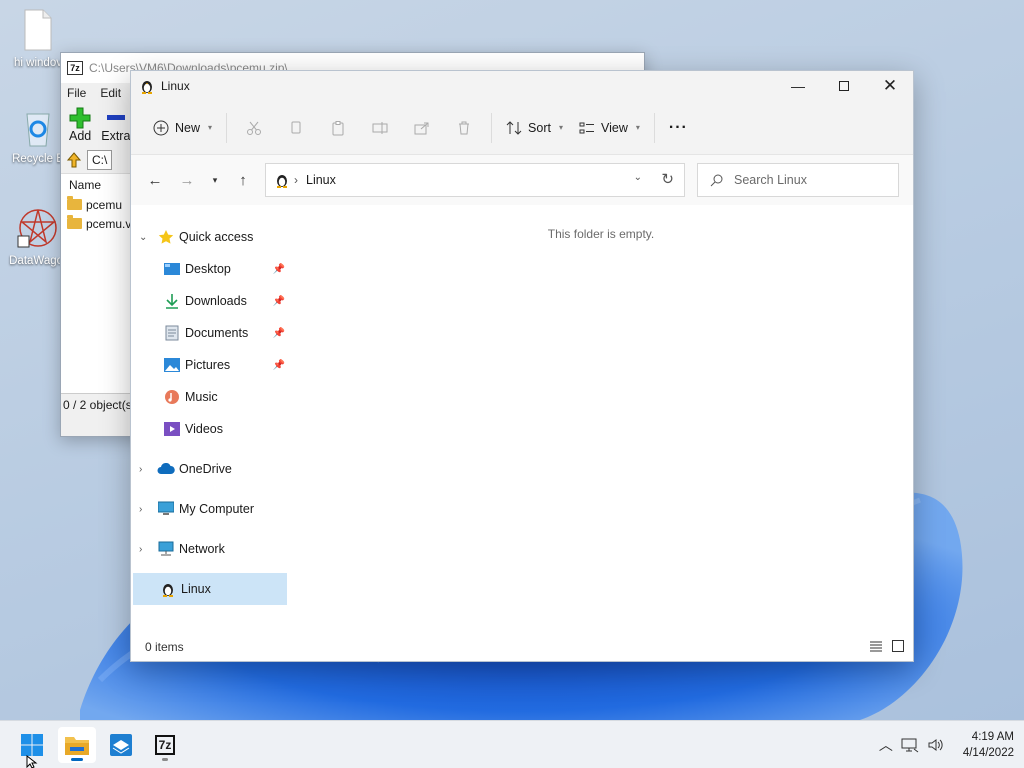 This screenshot has height=768, width=1024. I want to click on chevron-down-icon: ⌄, so click(146, 237).